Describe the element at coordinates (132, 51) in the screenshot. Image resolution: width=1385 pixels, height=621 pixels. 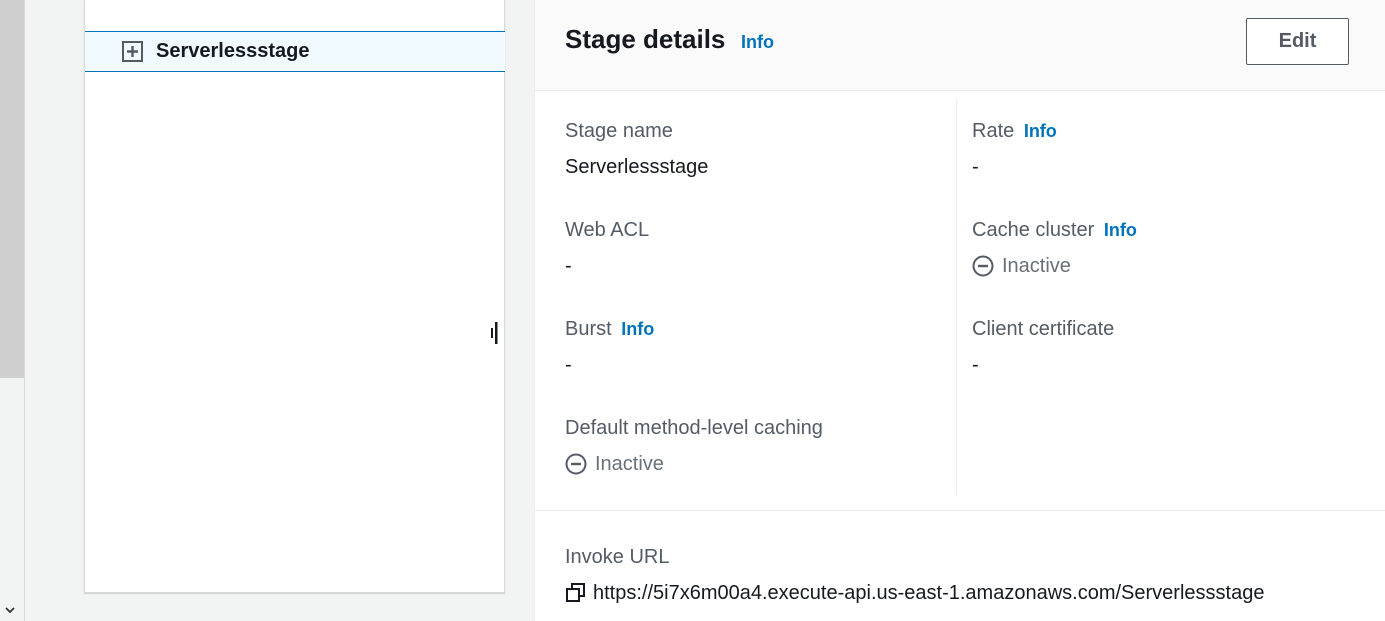
I see `plus-square-icon` at that location.